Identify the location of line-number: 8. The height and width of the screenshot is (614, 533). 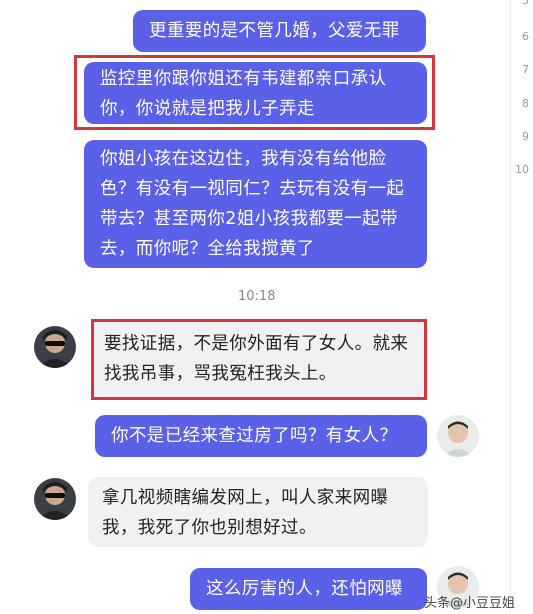
(525, 103).